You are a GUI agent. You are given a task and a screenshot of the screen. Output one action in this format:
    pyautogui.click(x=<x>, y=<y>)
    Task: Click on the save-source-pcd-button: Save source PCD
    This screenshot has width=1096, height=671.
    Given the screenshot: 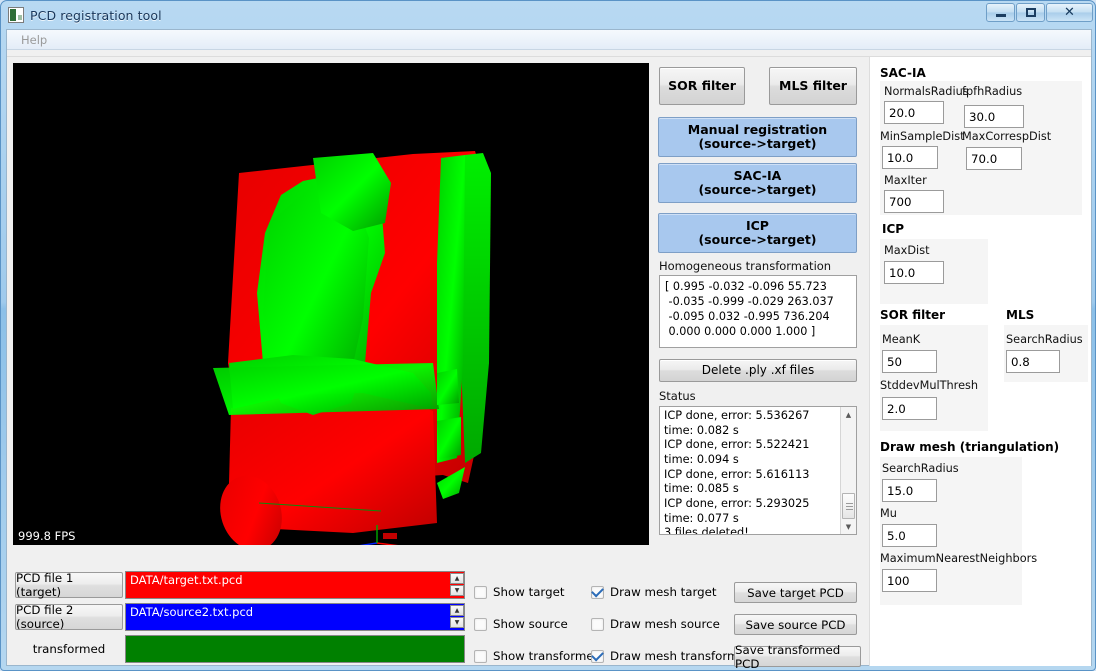 What is the action you would take?
    pyautogui.click(x=795, y=624)
    